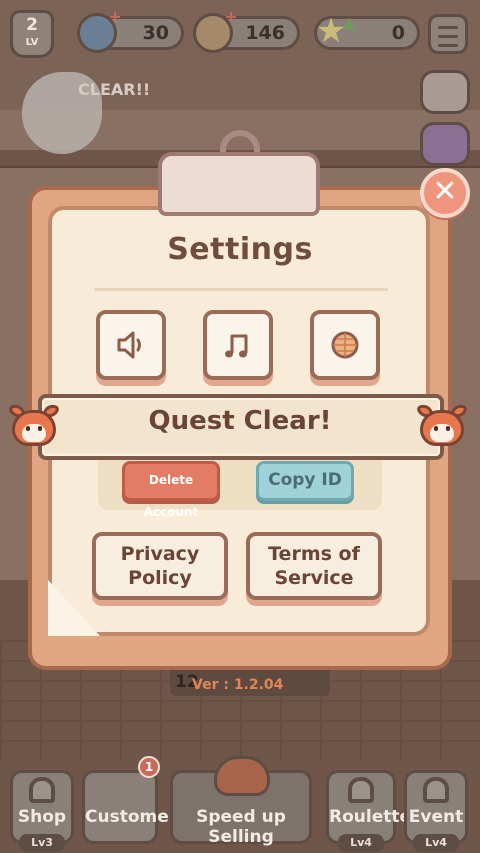 This screenshot has height=853, width=480. I want to click on menu-button, so click(448, 34).